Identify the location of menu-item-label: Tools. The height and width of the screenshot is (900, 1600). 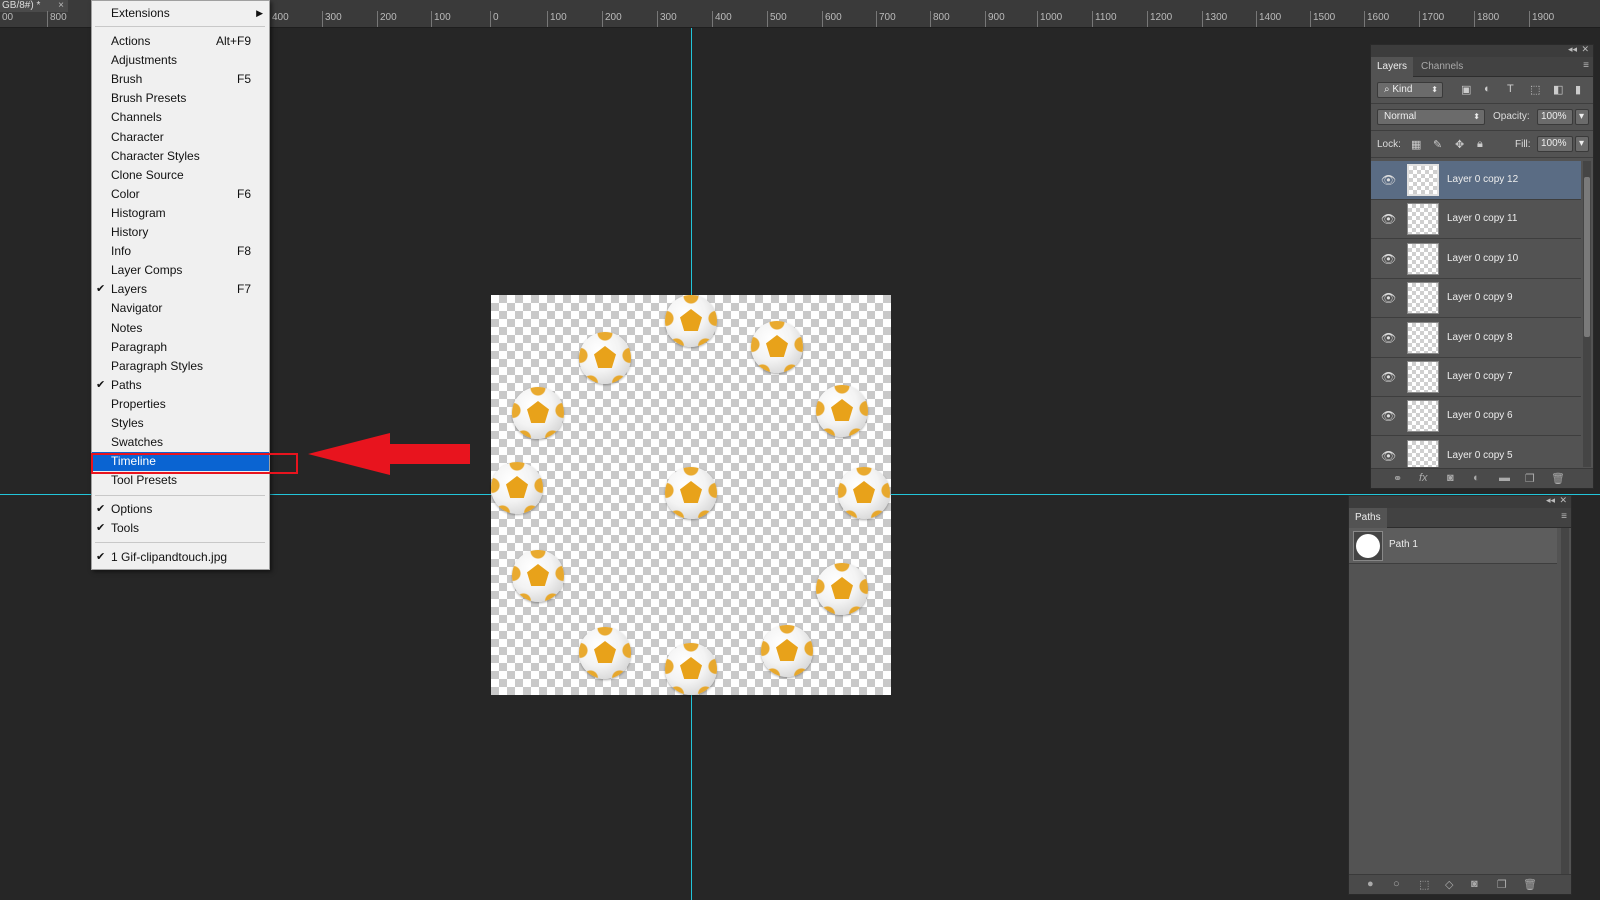
(125, 528).